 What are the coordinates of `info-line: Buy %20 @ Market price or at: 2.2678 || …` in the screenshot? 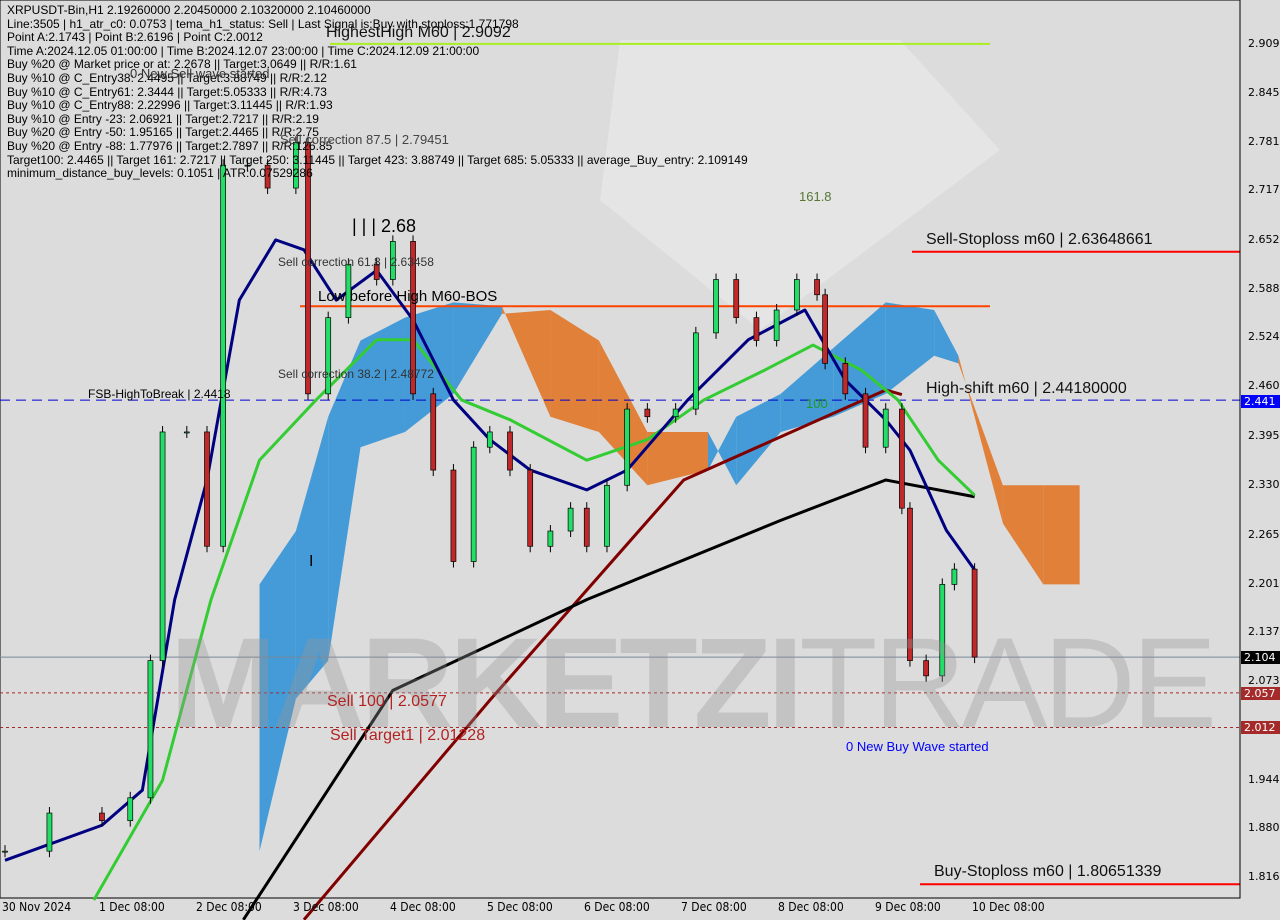 It's located at (182, 64).